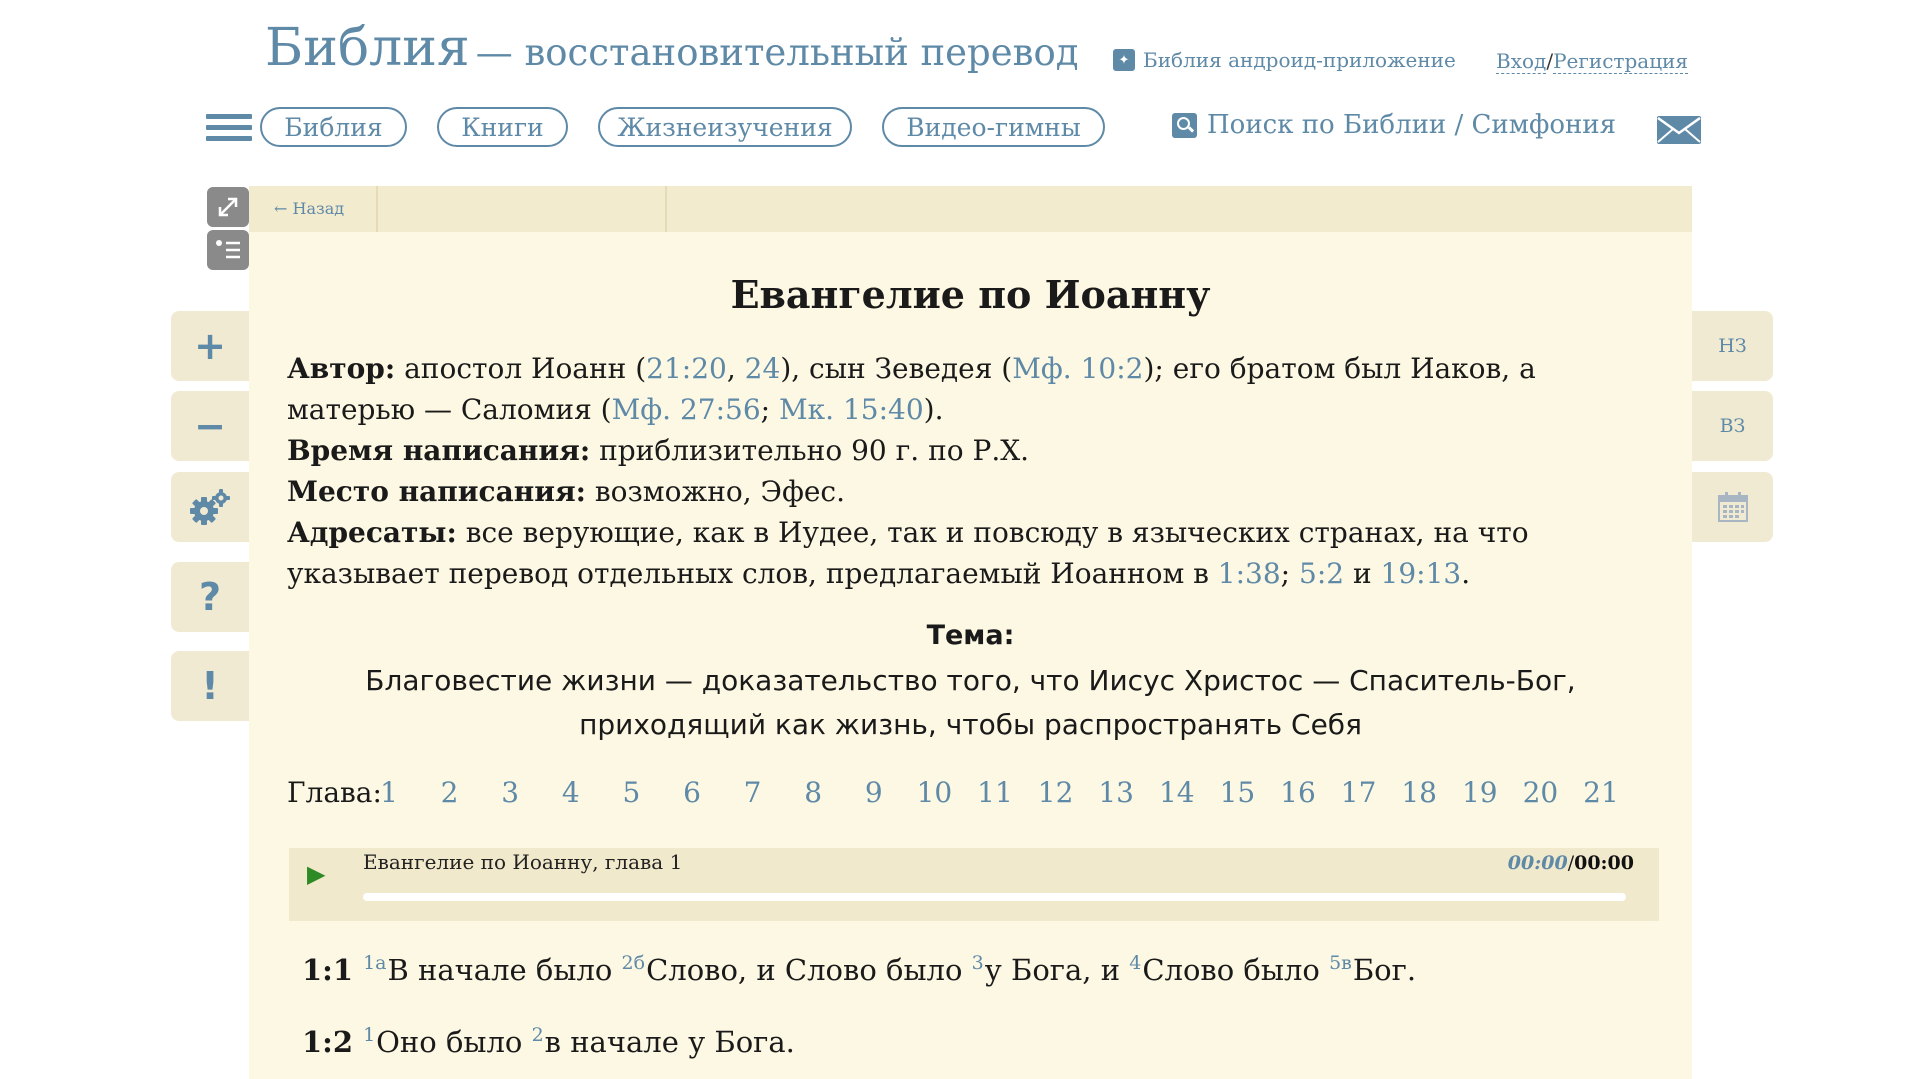  I want to click on verse-text: Слово, и Слово было, so click(809, 970).